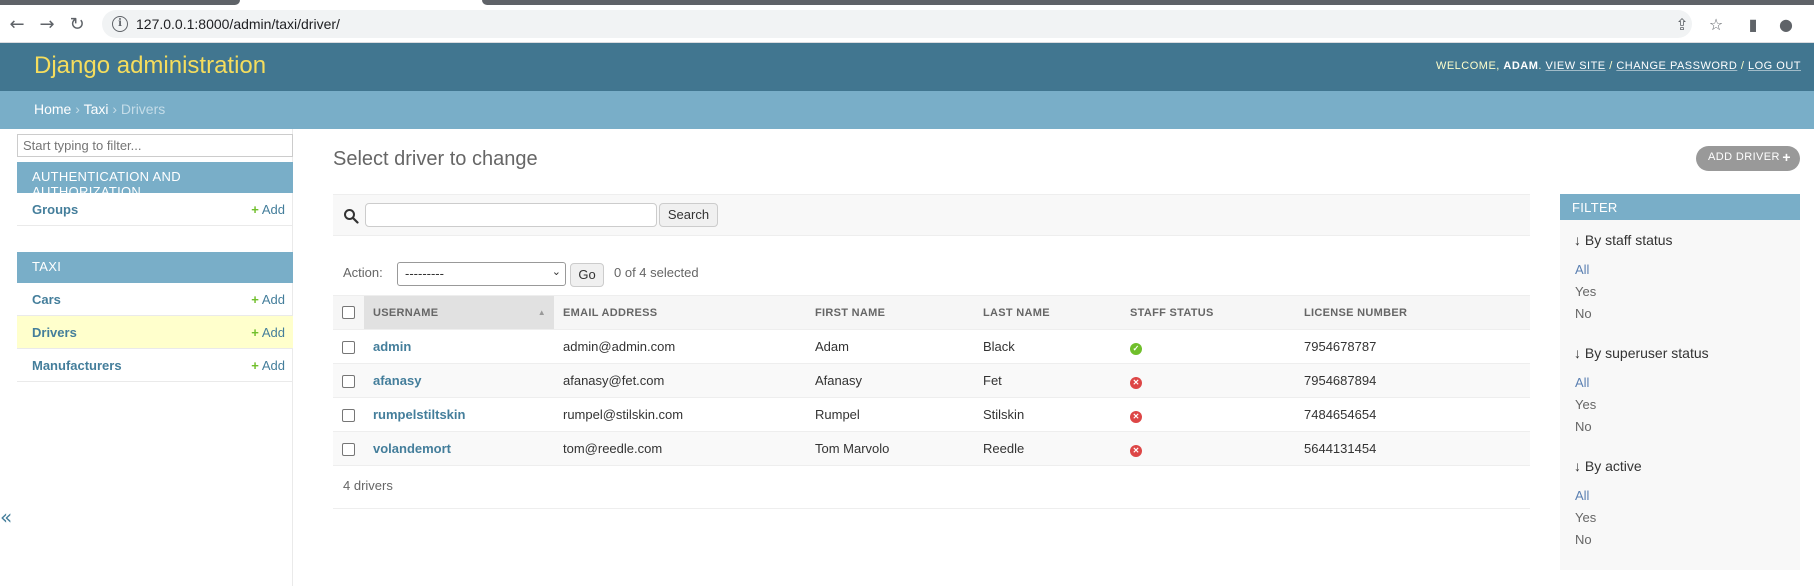  I want to click on sidebar-item-label: Manufacturers, so click(77, 365).